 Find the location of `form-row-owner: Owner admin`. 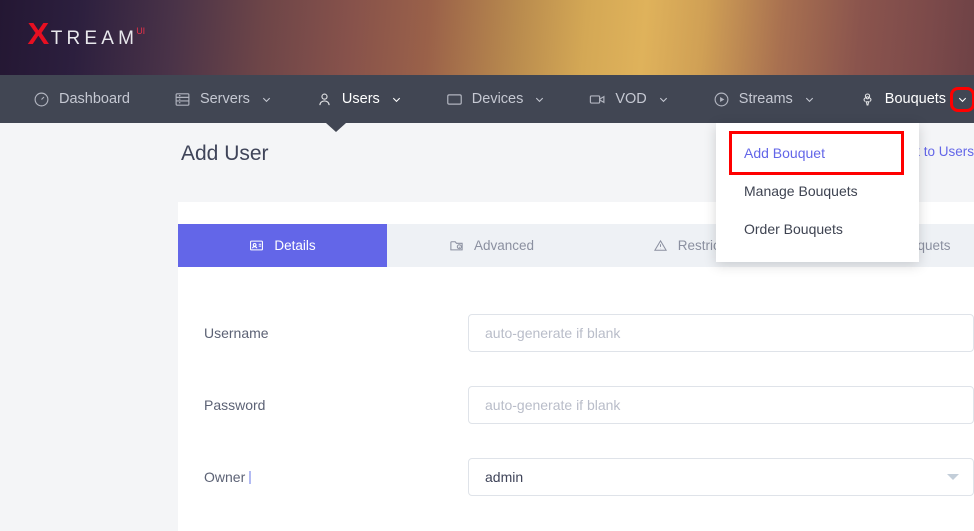

form-row-owner: Owner admin is located at coordinates (576, 477).